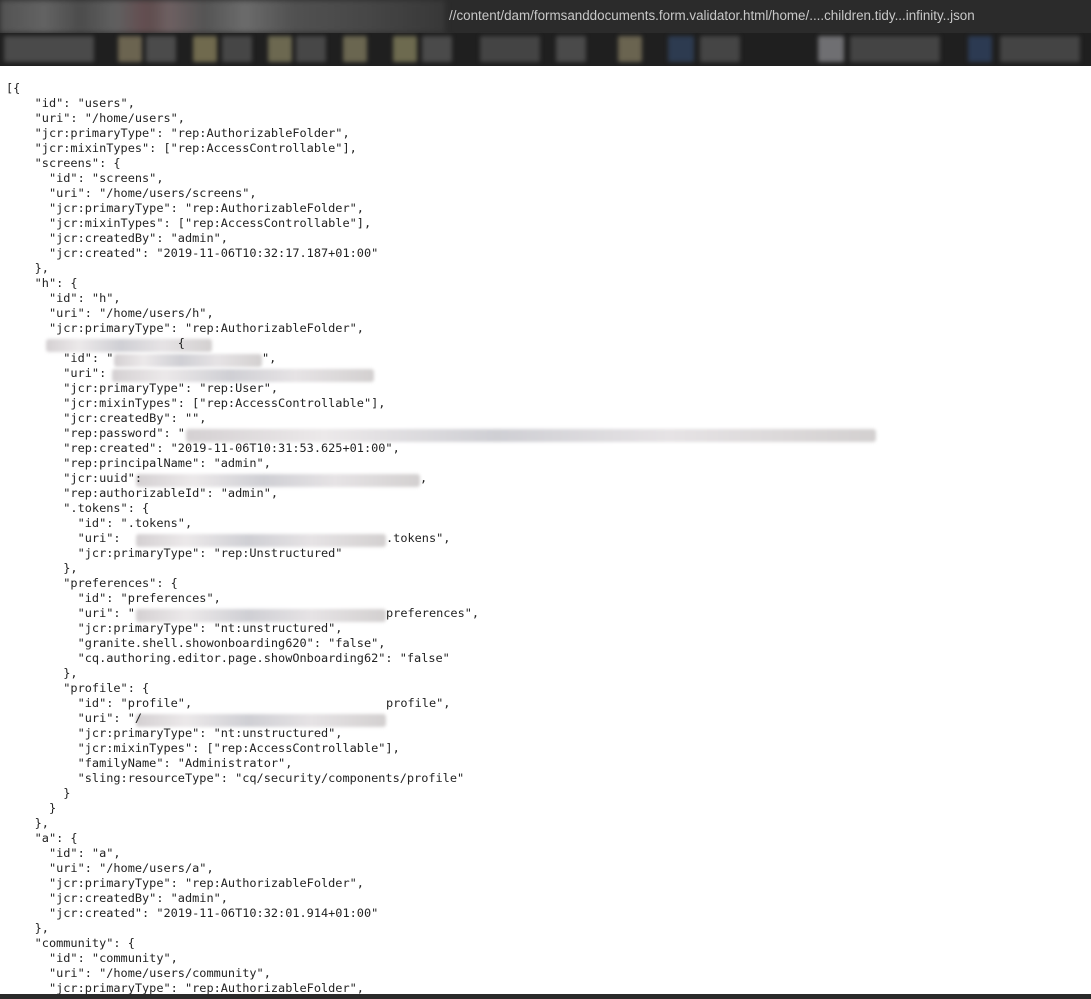 This screenshot has width=1091, height=999. What do you see at coordinates (110, 313) in the screenshot?
I see `json-line: "uri": "/home/users/h",` at bounding box center [110, 313].